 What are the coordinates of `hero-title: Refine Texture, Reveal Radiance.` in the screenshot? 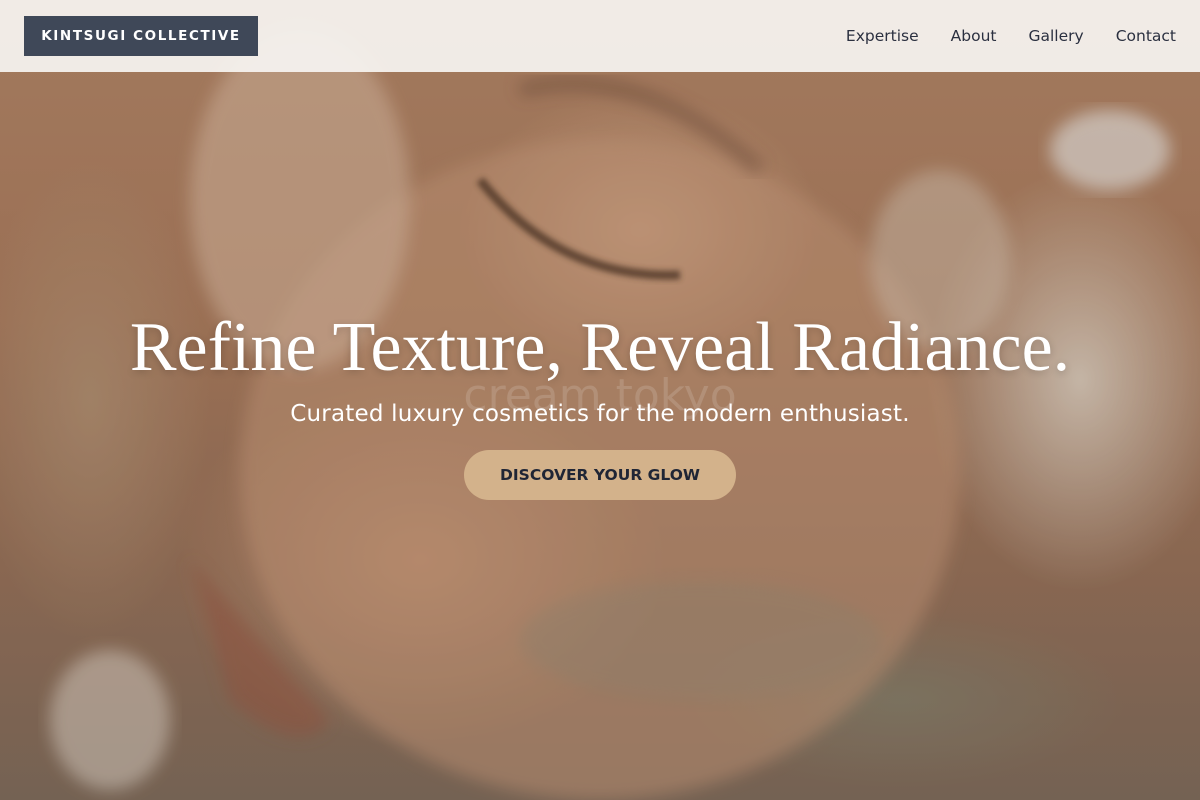 It's located at (600, 347).